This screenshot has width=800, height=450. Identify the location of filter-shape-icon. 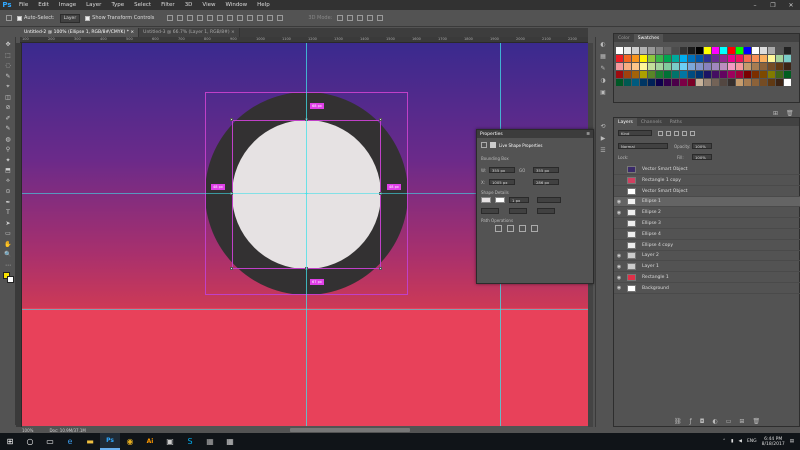
(684, 133).